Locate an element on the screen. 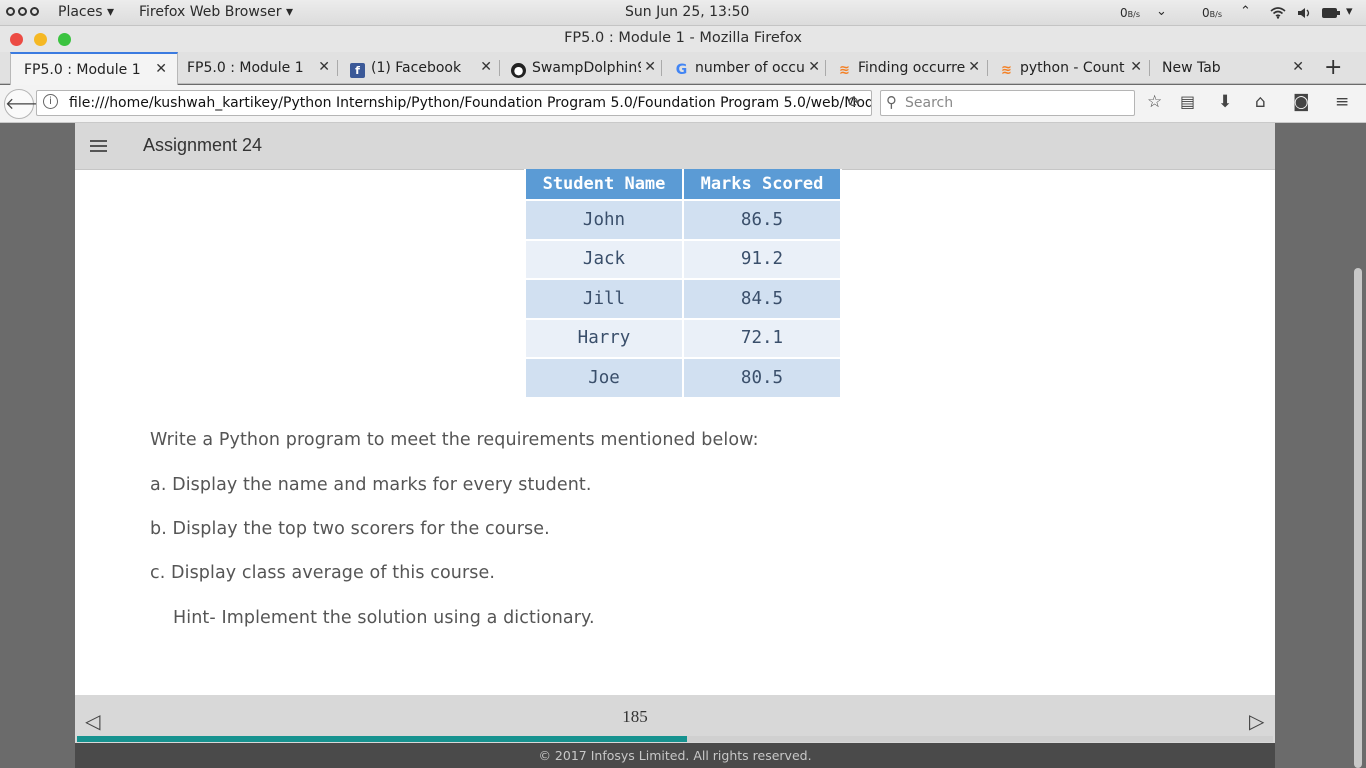 Image resolution: width=1366 pixels, height=768 pixels. tab-github: ● SwampDolphin9 ✕ is located at coordinates (581, 68).